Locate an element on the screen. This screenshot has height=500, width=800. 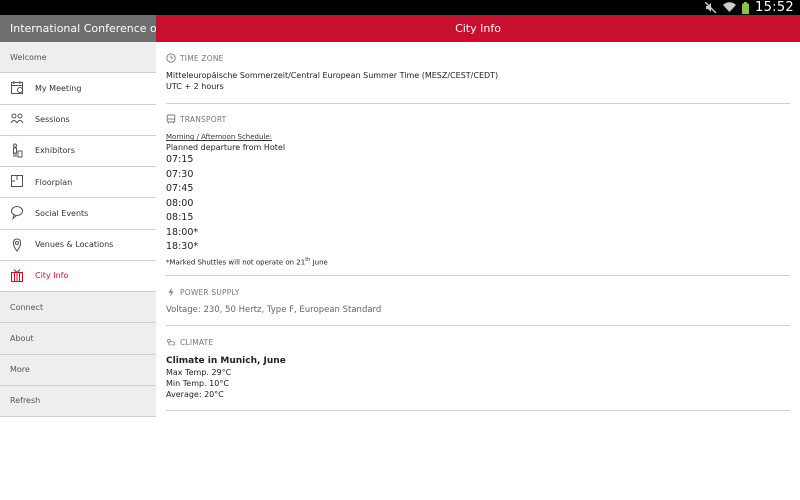
power-supply-title: Power Supply is located at coordinates (478, 292).